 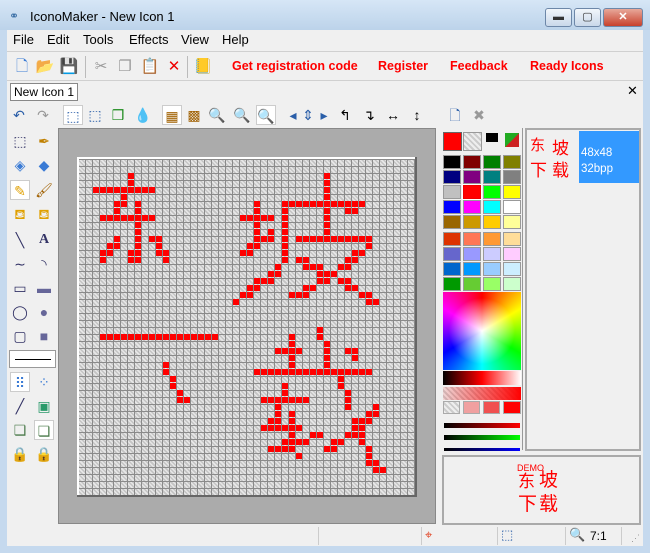 I want to click on register-link: Register, so click(x=403, y=66).